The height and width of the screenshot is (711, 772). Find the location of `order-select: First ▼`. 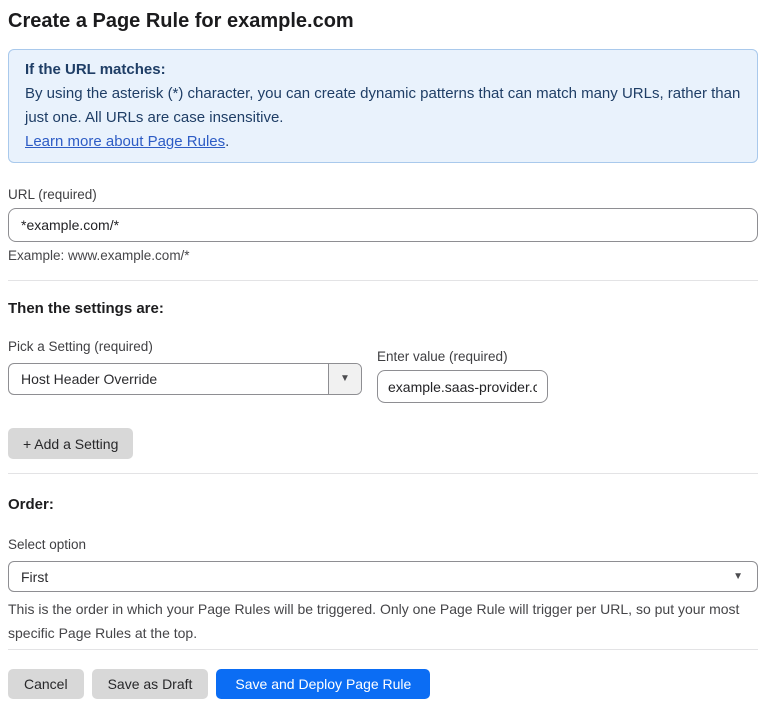

order-select: First ▼ is located at coordinates (383, 576).